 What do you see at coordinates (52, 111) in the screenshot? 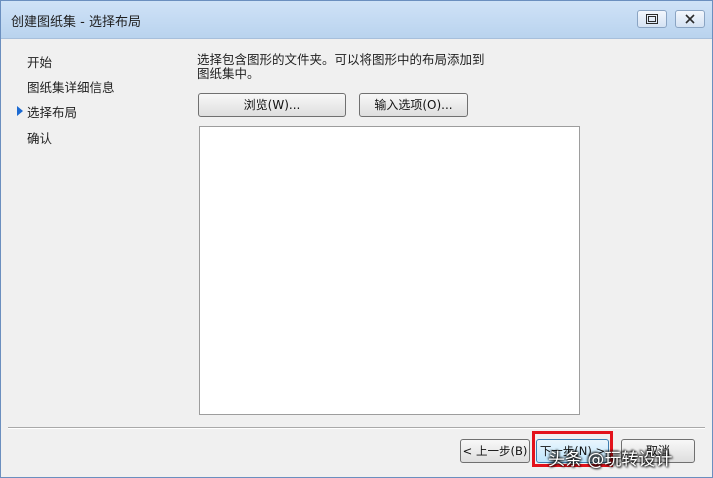
I see `sidebar-item-choose-layouts: 选择布局` at bounding box center [52, 111].